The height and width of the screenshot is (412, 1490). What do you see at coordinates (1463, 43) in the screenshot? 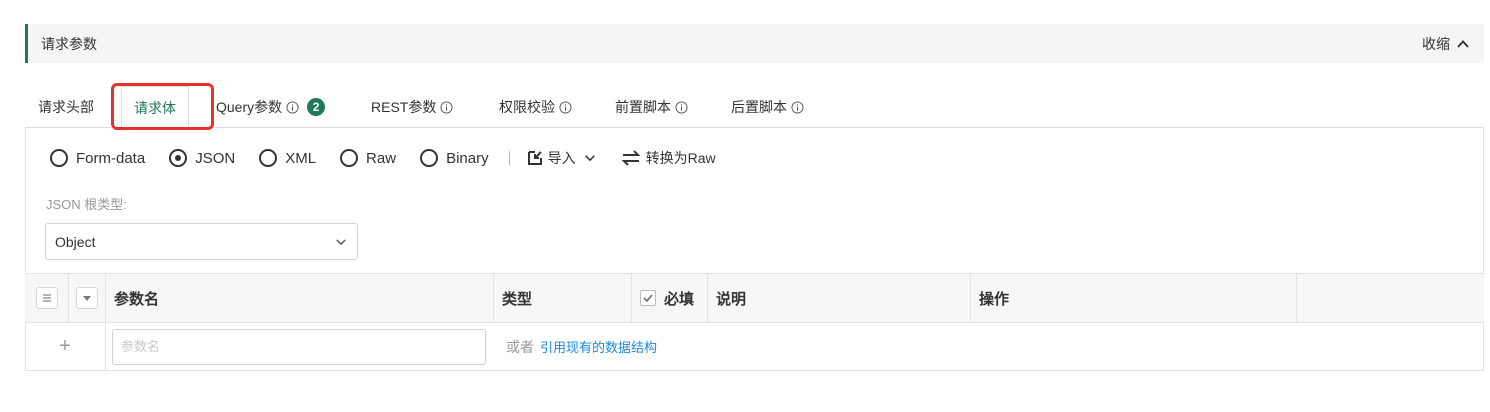
I see `chevron-up-icon` at bounding box center [1463, 43].